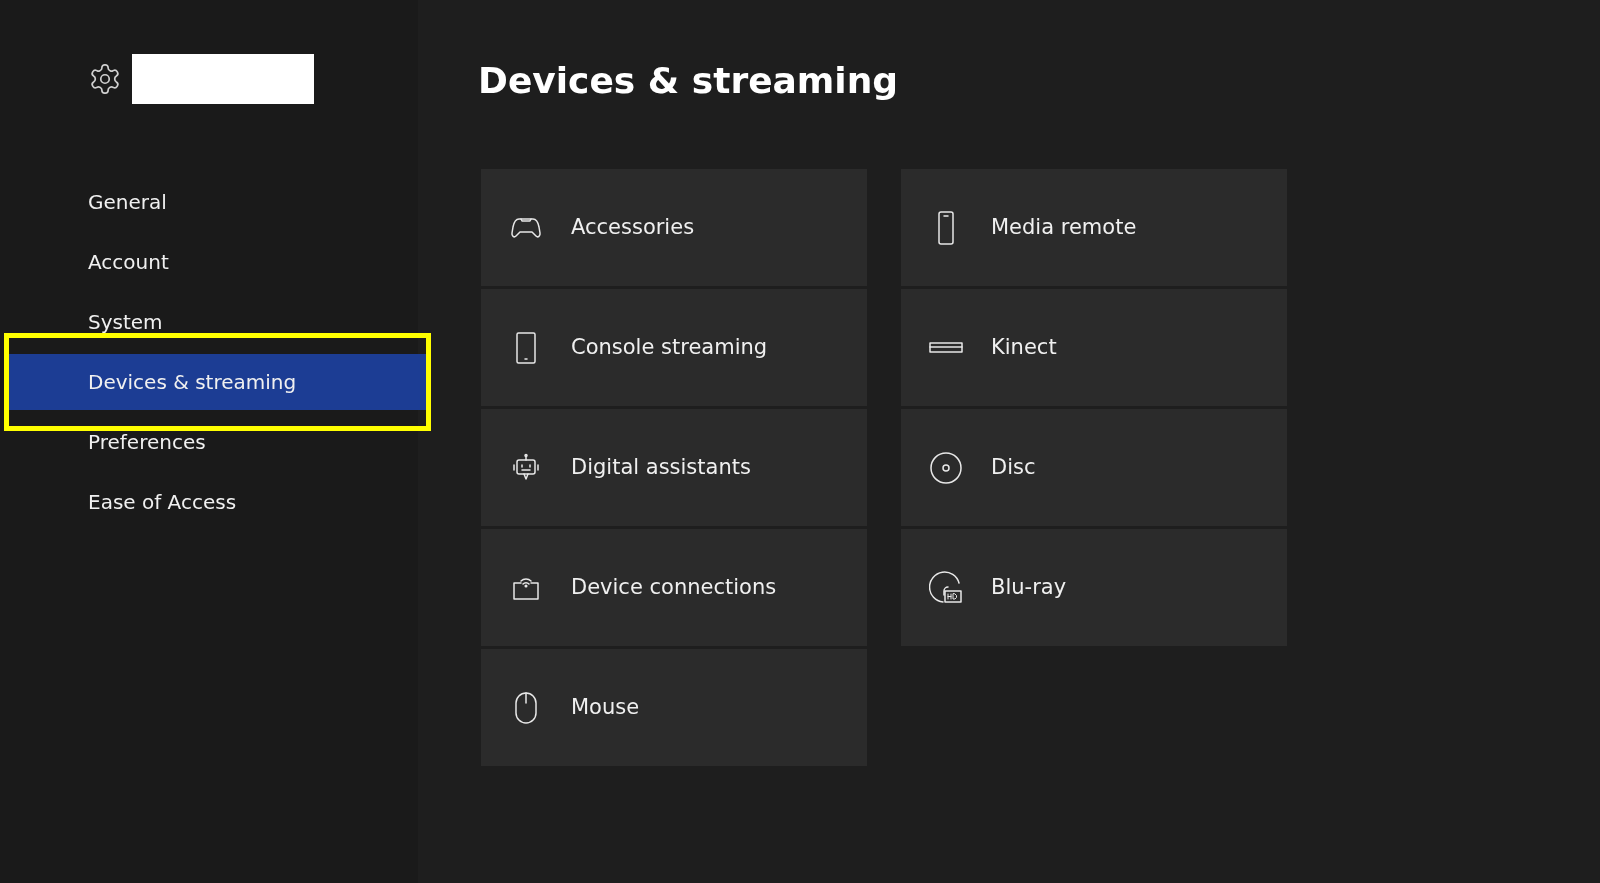 This screenshot has width=1600, height=883. I want to click on settings-tile: Device connections, so click(674, 587).